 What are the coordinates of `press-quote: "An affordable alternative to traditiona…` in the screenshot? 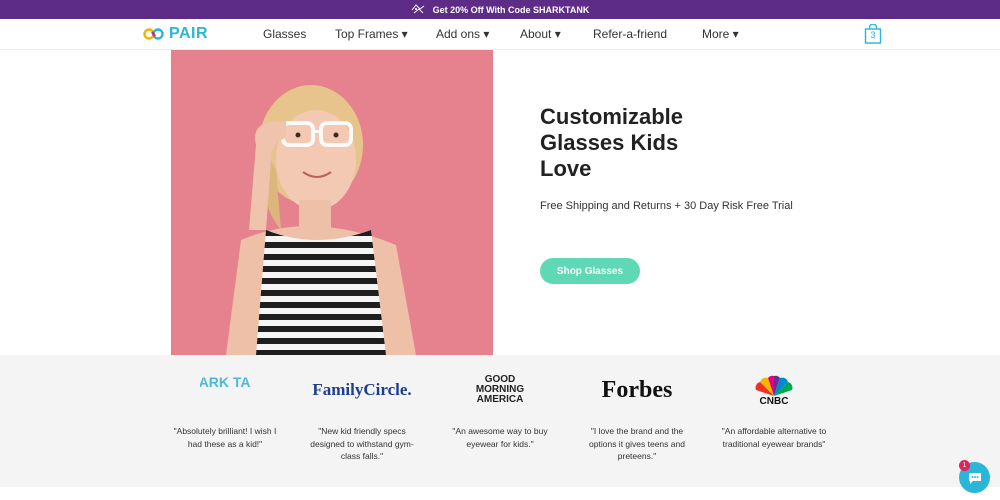 It's located at (774, 437).